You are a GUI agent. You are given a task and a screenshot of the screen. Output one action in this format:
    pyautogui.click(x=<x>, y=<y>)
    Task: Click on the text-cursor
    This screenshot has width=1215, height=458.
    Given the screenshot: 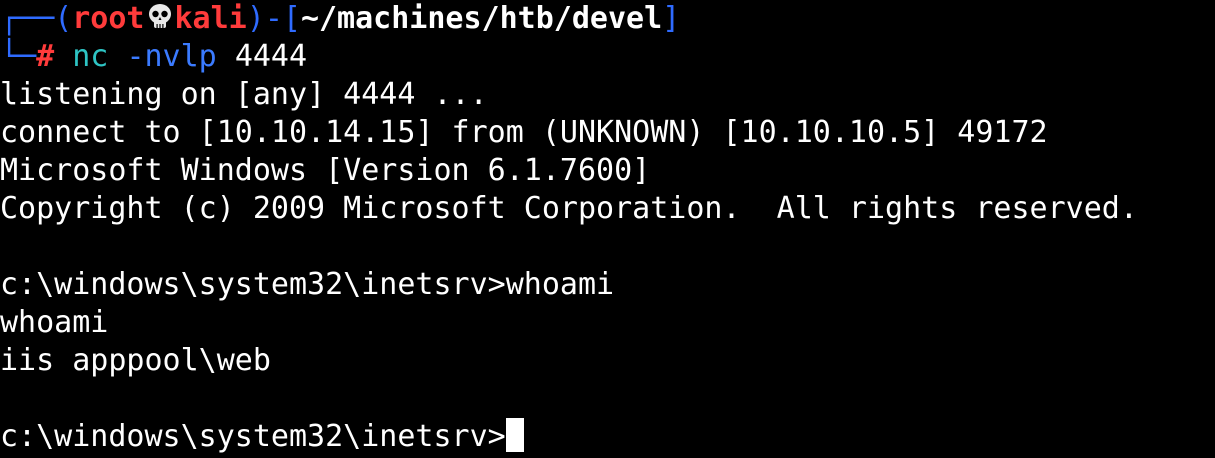 What is the action you would take?
    pyautogui.click(x=514, y=435)
    